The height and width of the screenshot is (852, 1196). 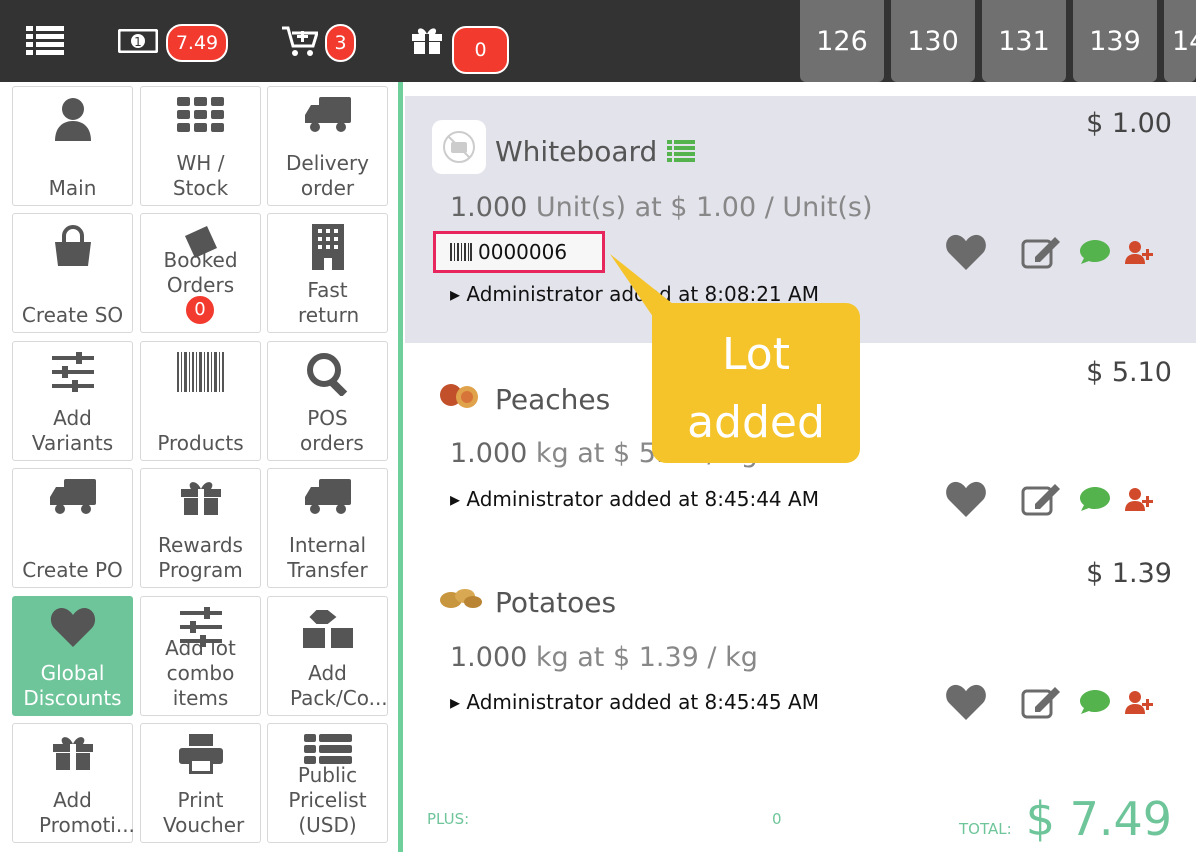 I want to click on line-quantity: 1.000 kg at $ 1.39 / kg, so click(x=604, y=657).